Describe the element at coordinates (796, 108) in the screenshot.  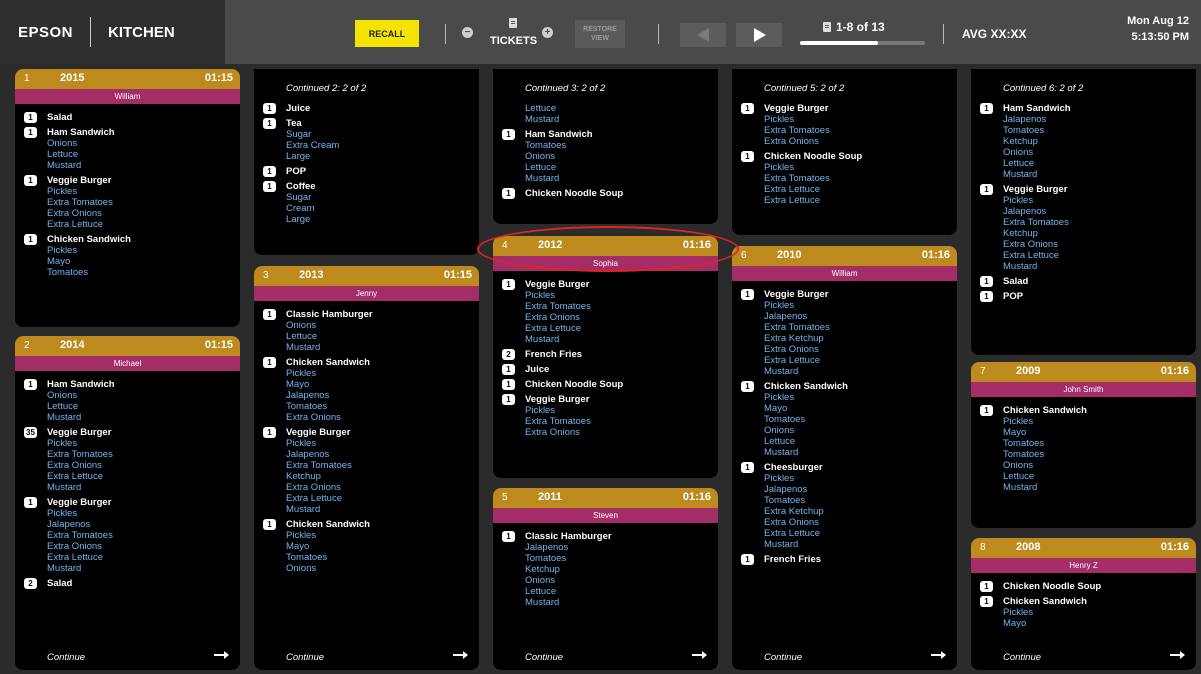
I see `item-name: Veggie Burger` at that location.